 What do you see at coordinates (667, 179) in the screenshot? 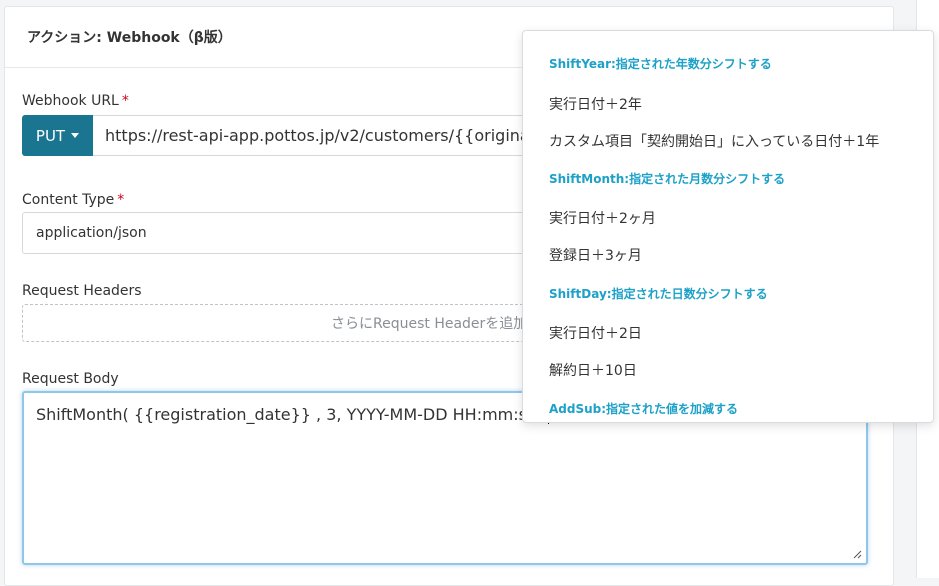
I see `group-title-shiftmonth: ShiftMonth:指定された月数分シフトする` at bounding box center [667, 179].